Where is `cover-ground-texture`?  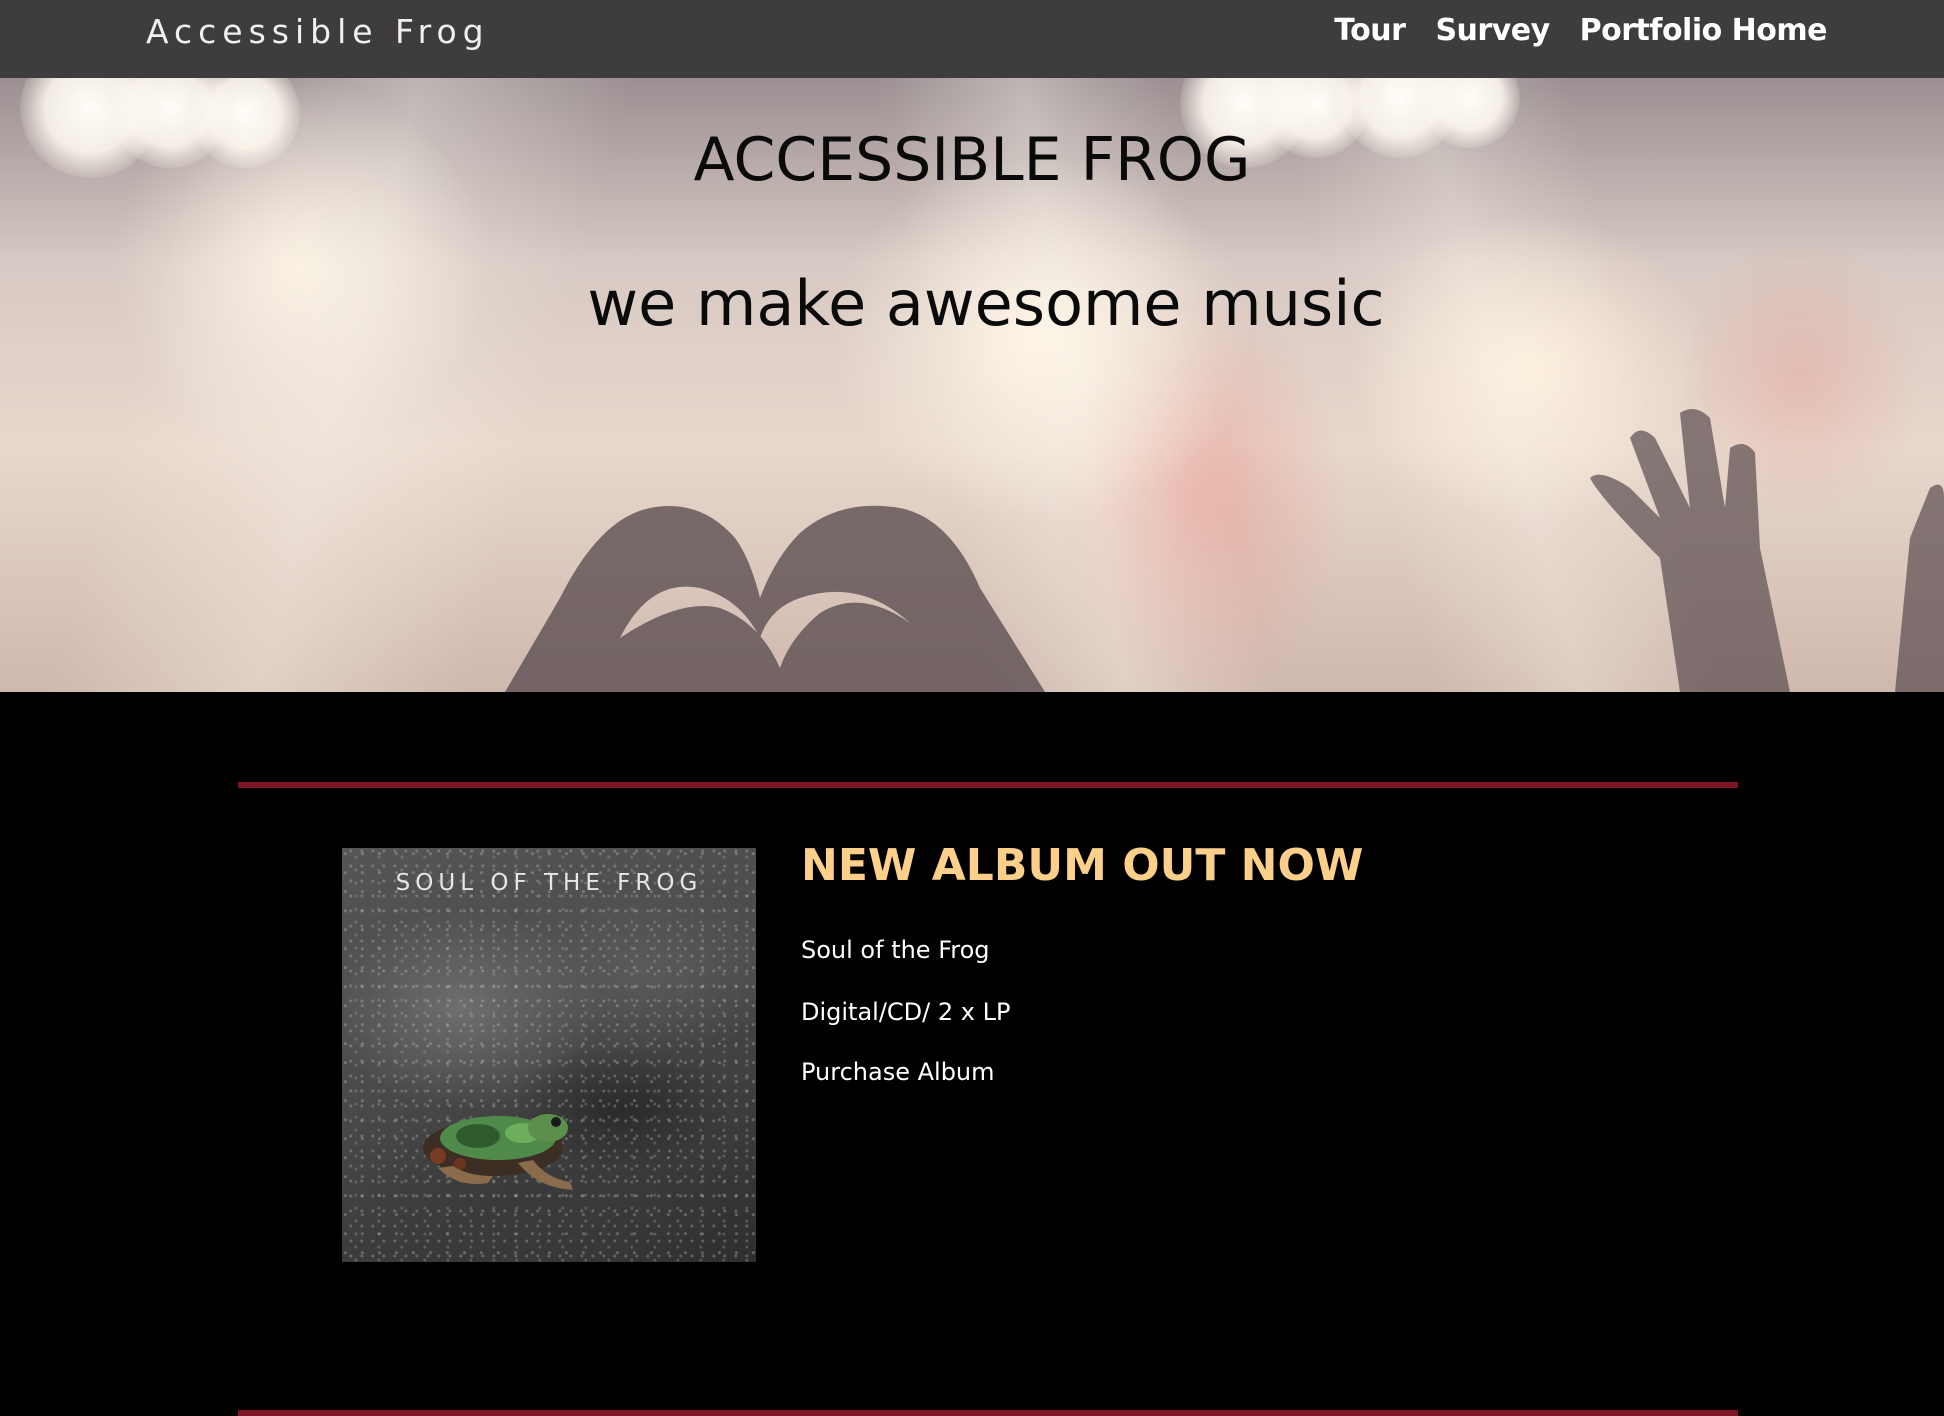
cover-ground-texture is located at coordinates (549, 1055).